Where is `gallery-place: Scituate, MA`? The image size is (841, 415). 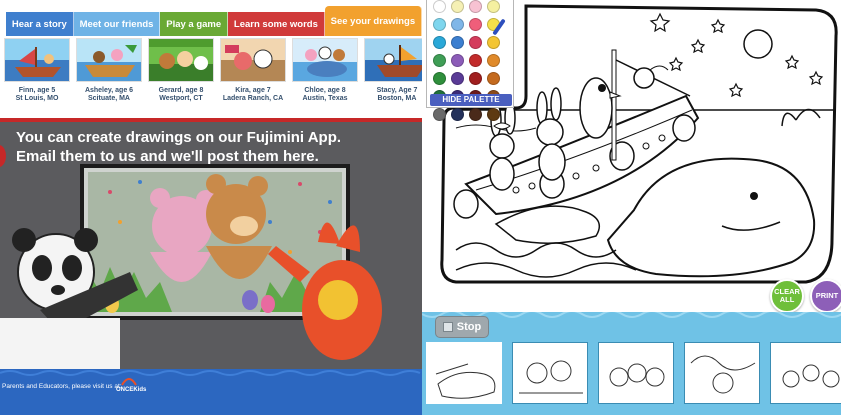
gallery-place: Scituate, MA is located at coordinates (108, 98).